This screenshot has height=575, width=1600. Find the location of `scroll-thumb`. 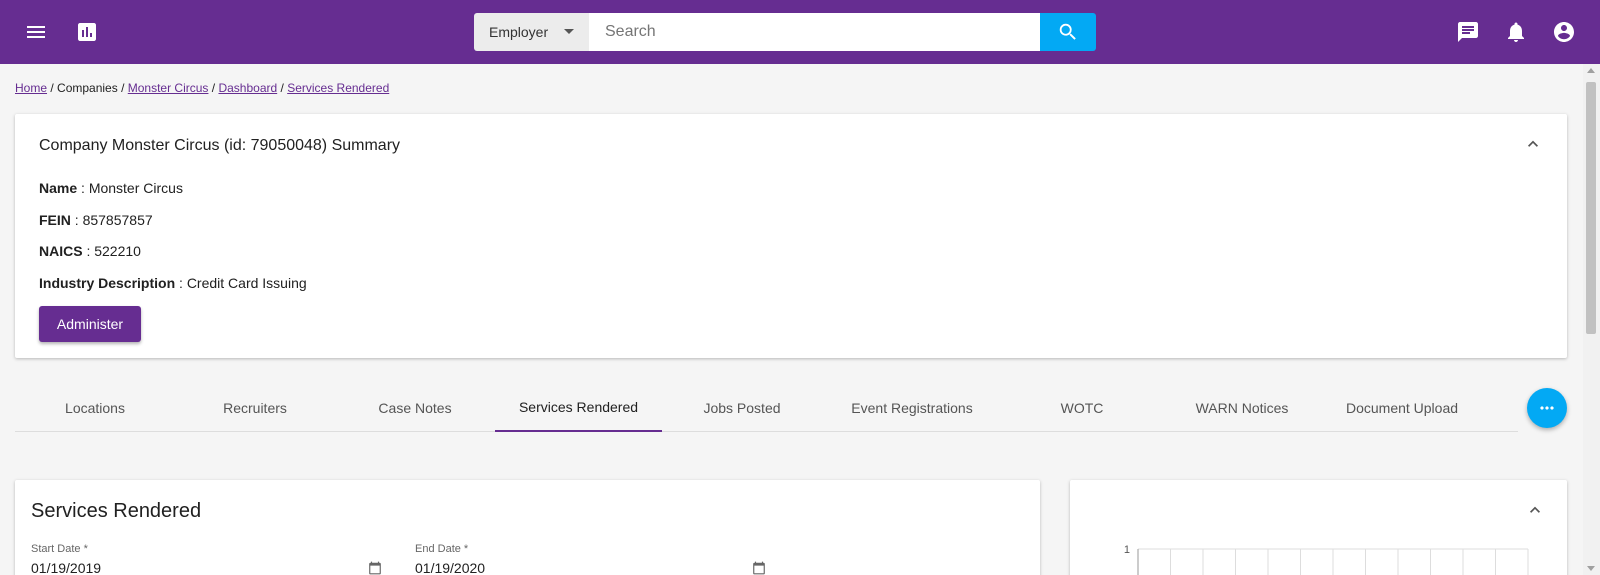

scroll-thumb is located at coordinates (1591, 208).